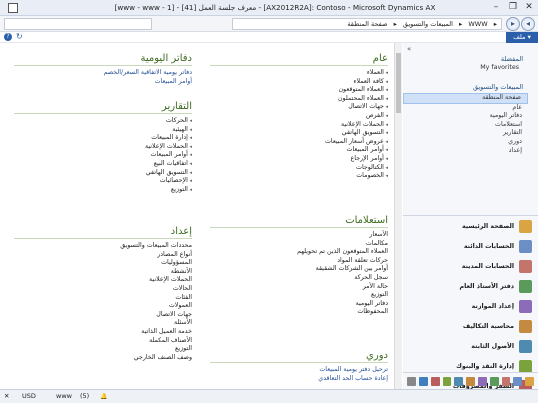  What do you see at coordinates (299, 73) in the screenshot?
I see `general-link: العملاء` at bounding box center [299, 73].